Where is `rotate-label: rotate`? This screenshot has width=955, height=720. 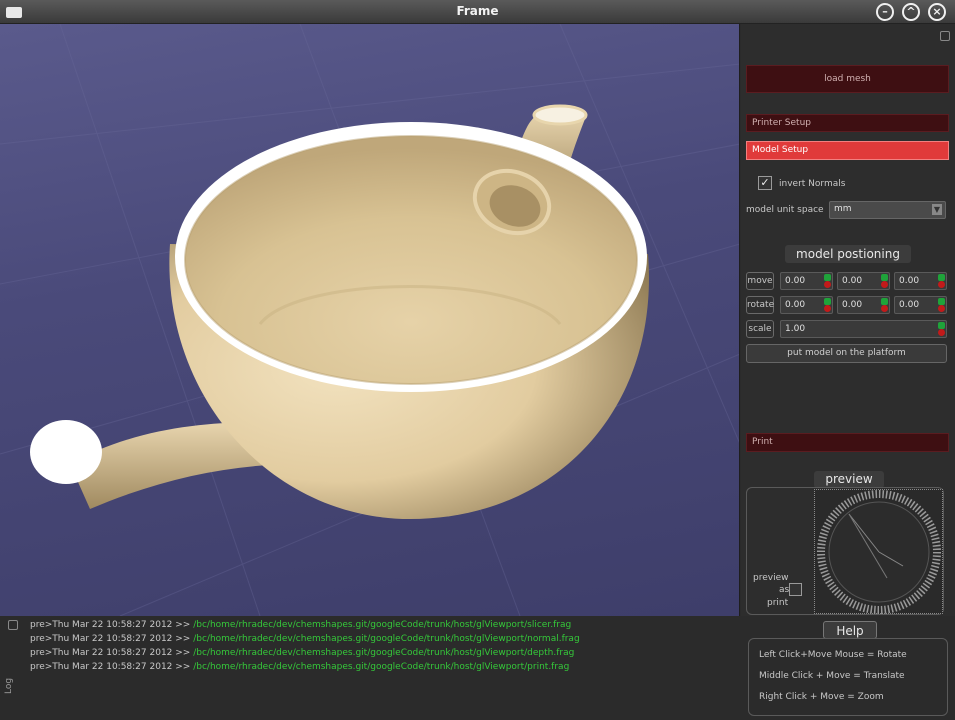 rotate-label: rotate is located at coordinates (760, 305).